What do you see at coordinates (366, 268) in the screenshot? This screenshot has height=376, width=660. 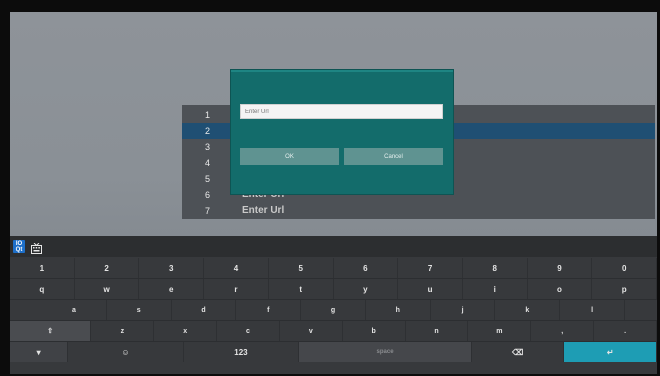 I see `key: 6` at bounding box center [366, 268].